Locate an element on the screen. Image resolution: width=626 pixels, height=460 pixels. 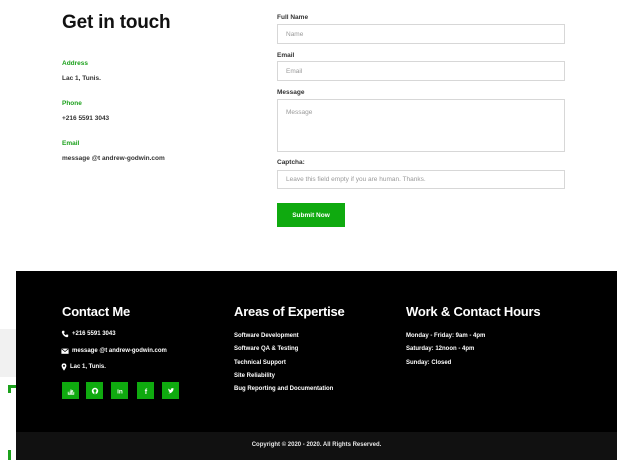
submit-button: Submit Now is located at coordinates (311, 215).